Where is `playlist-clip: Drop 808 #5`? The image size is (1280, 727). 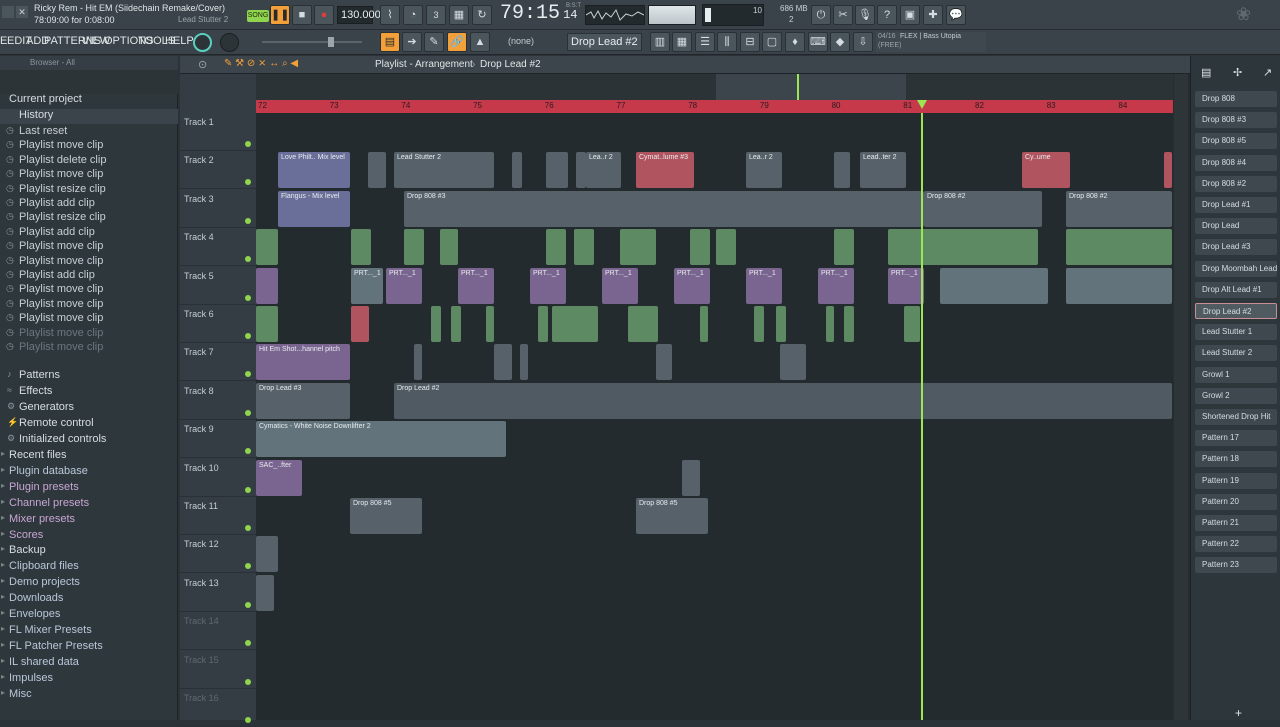
playlist-clip: Drop 808 #5 is located at coordinates (672, 516).